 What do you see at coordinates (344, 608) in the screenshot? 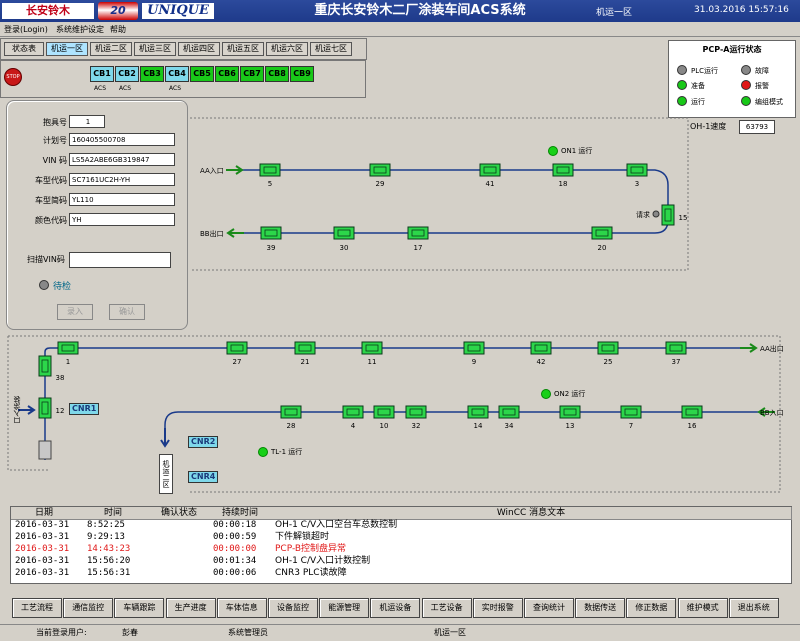
I see `nav-button-7: 能源管理` at bounding box center [344, 608].